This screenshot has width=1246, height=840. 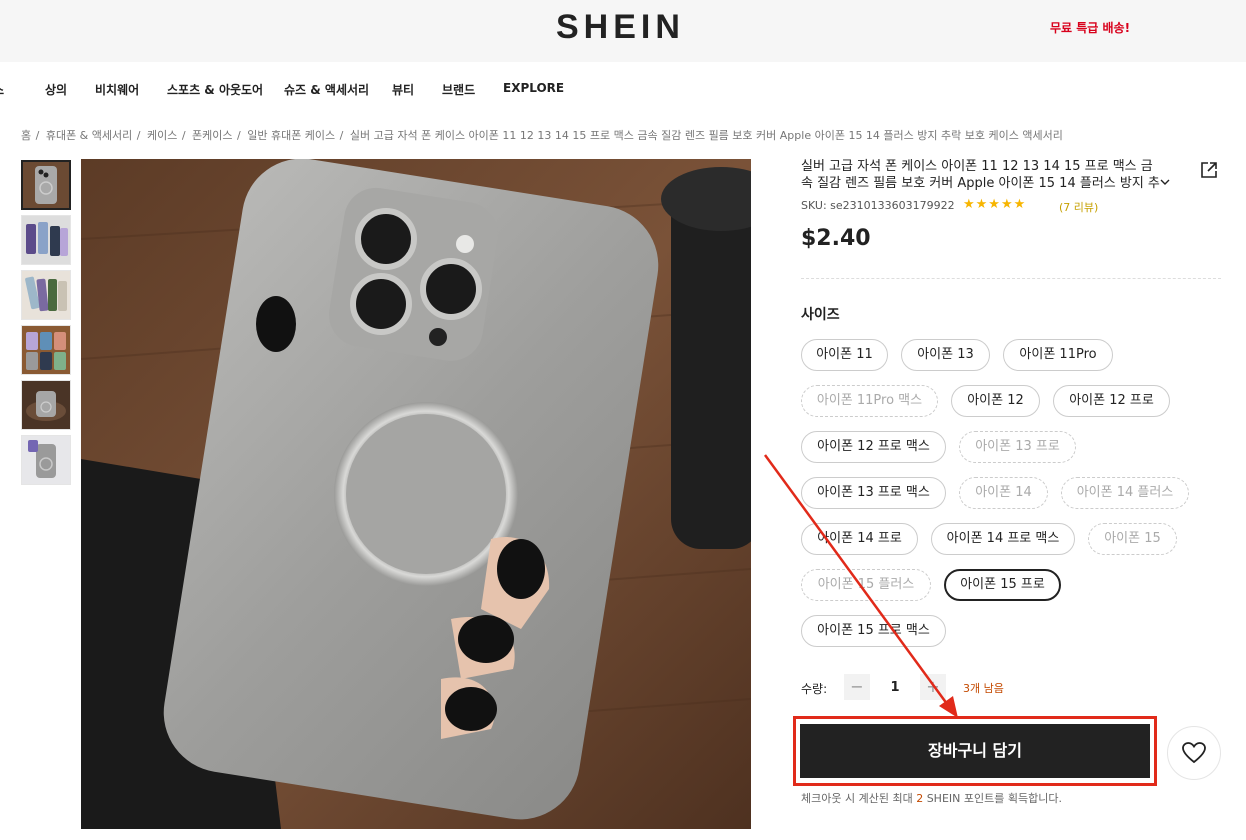 What do you see at coordinates (1017, 447) in the screenshot?
I see `size-option-disabled: 아이폰 13 프로` at bounding box center [1017, 447].